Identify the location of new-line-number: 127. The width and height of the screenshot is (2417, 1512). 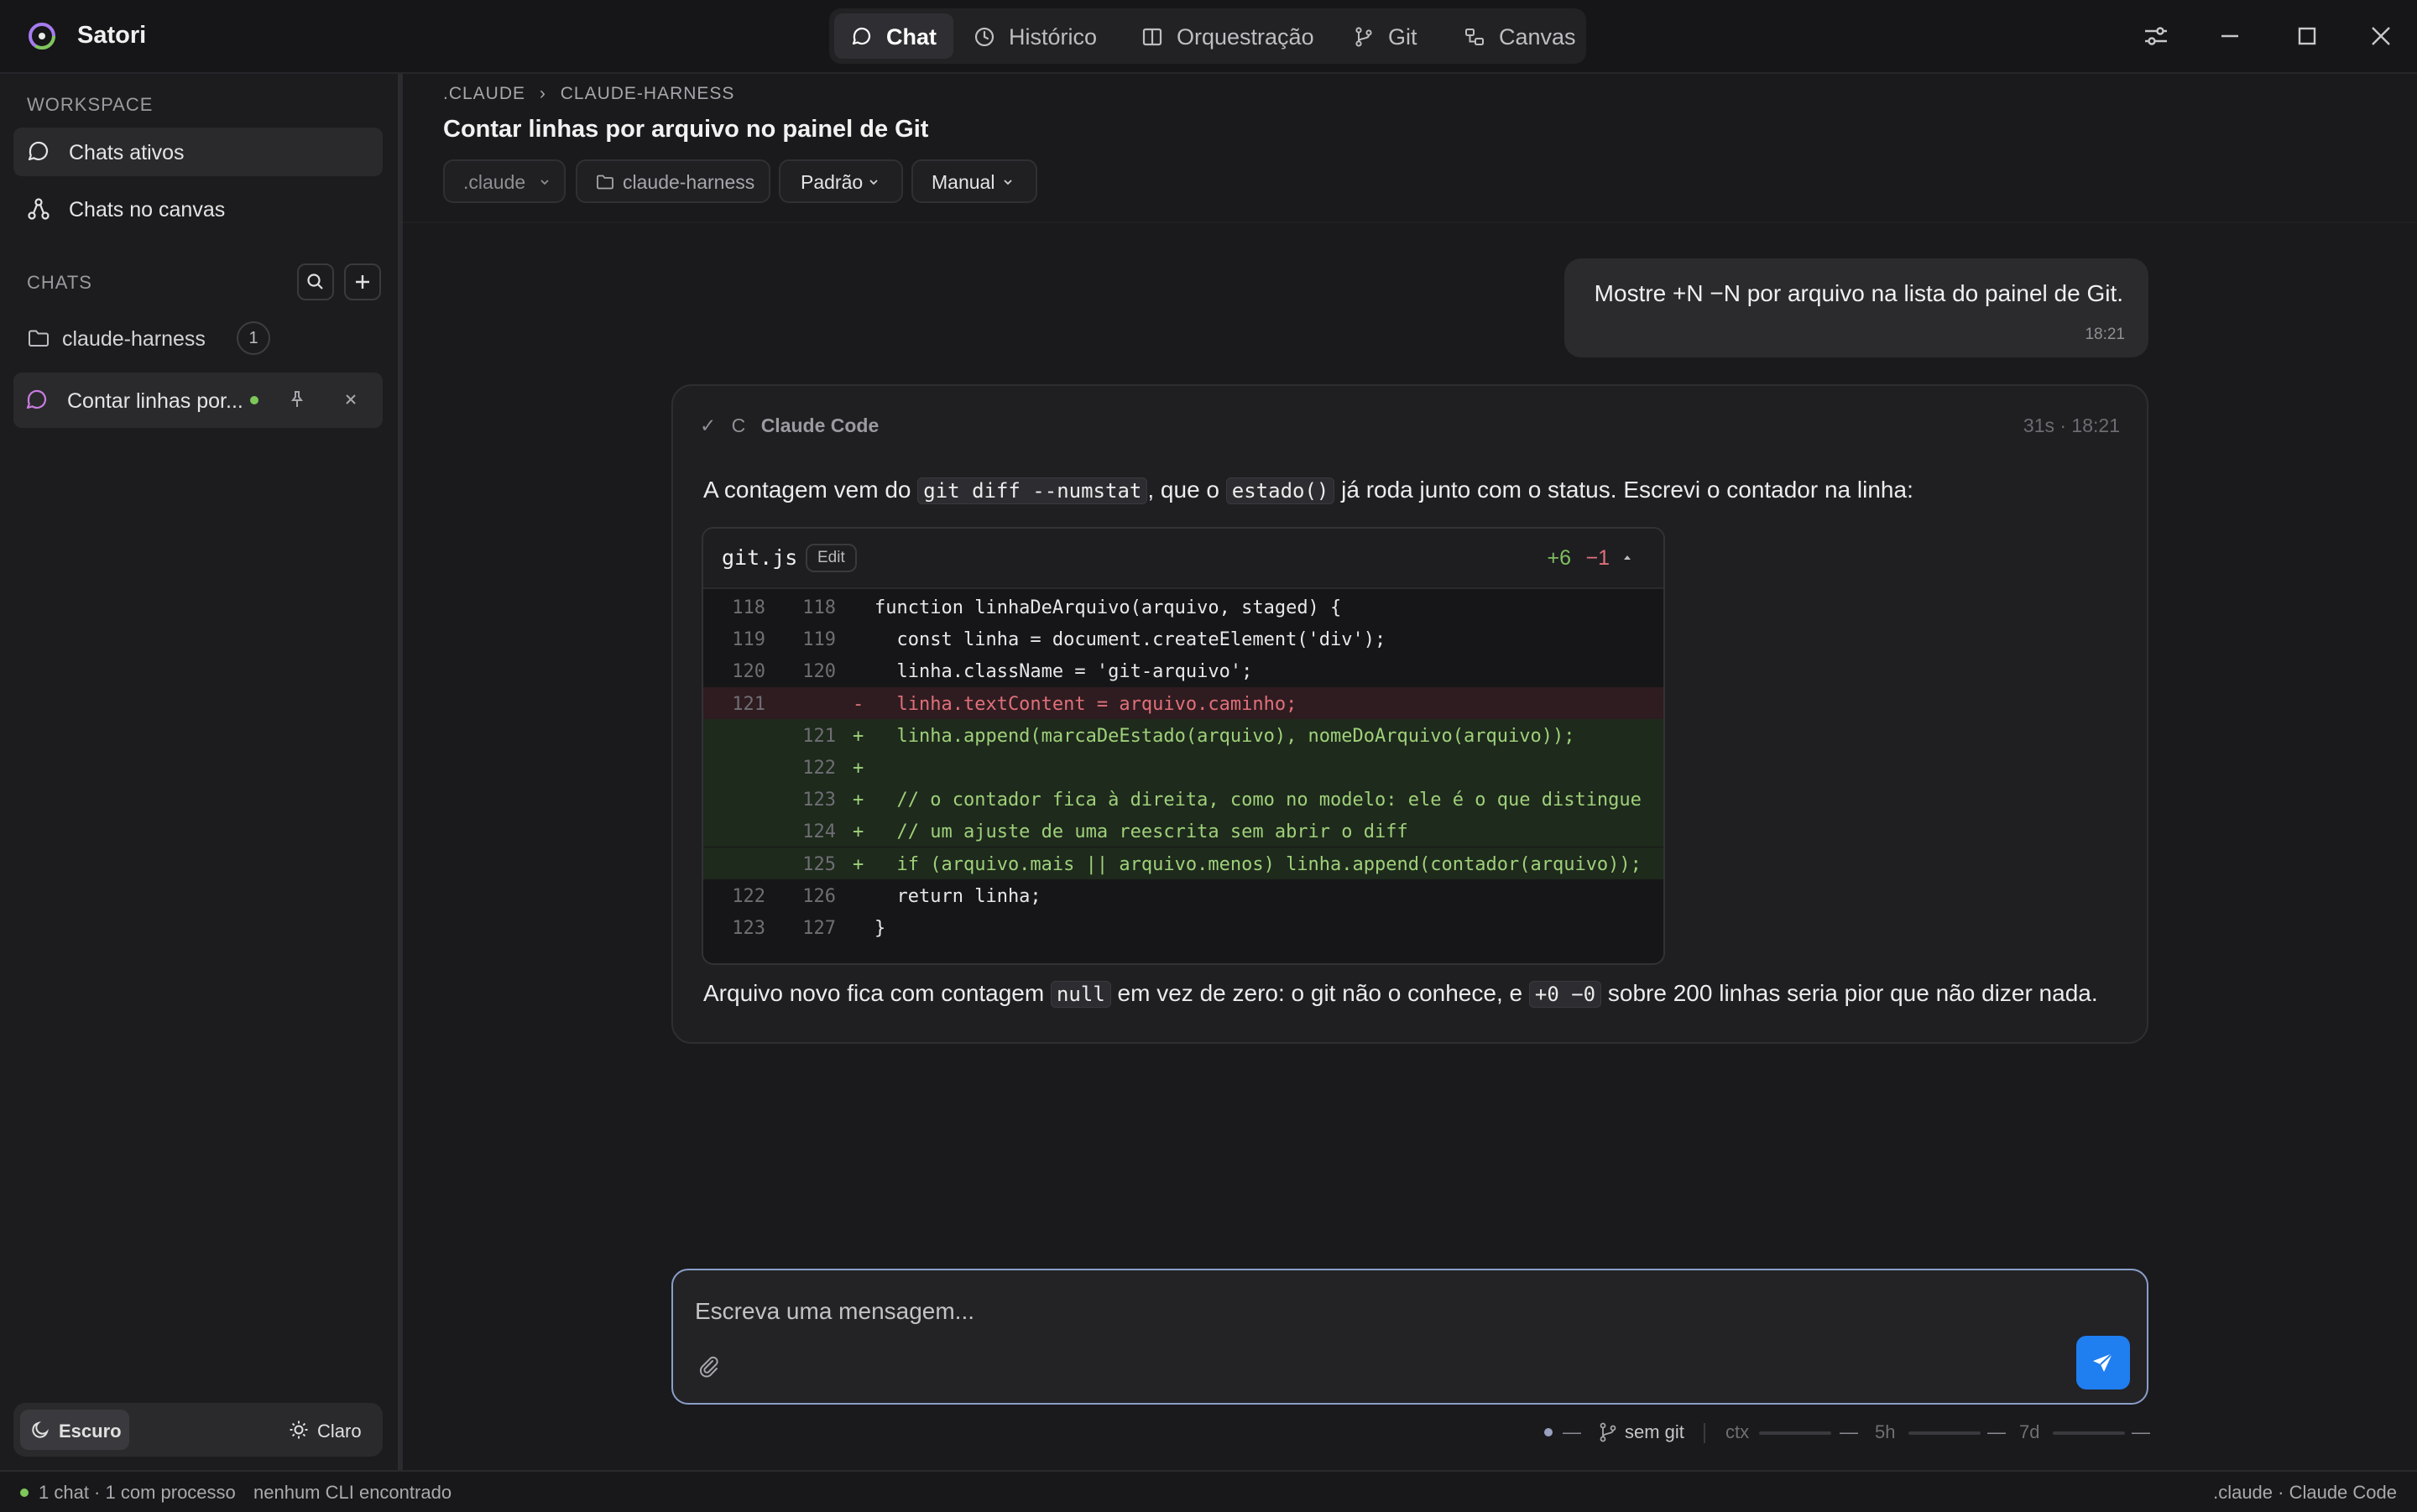
(819, 929).